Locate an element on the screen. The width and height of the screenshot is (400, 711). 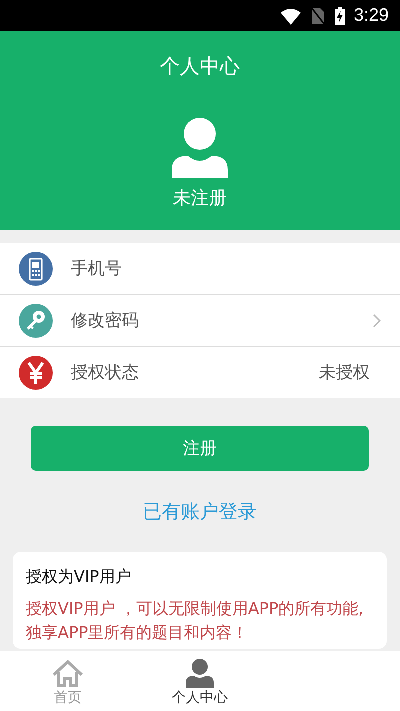
menu-row: 修改密码 is located at coordinates (200, 321).